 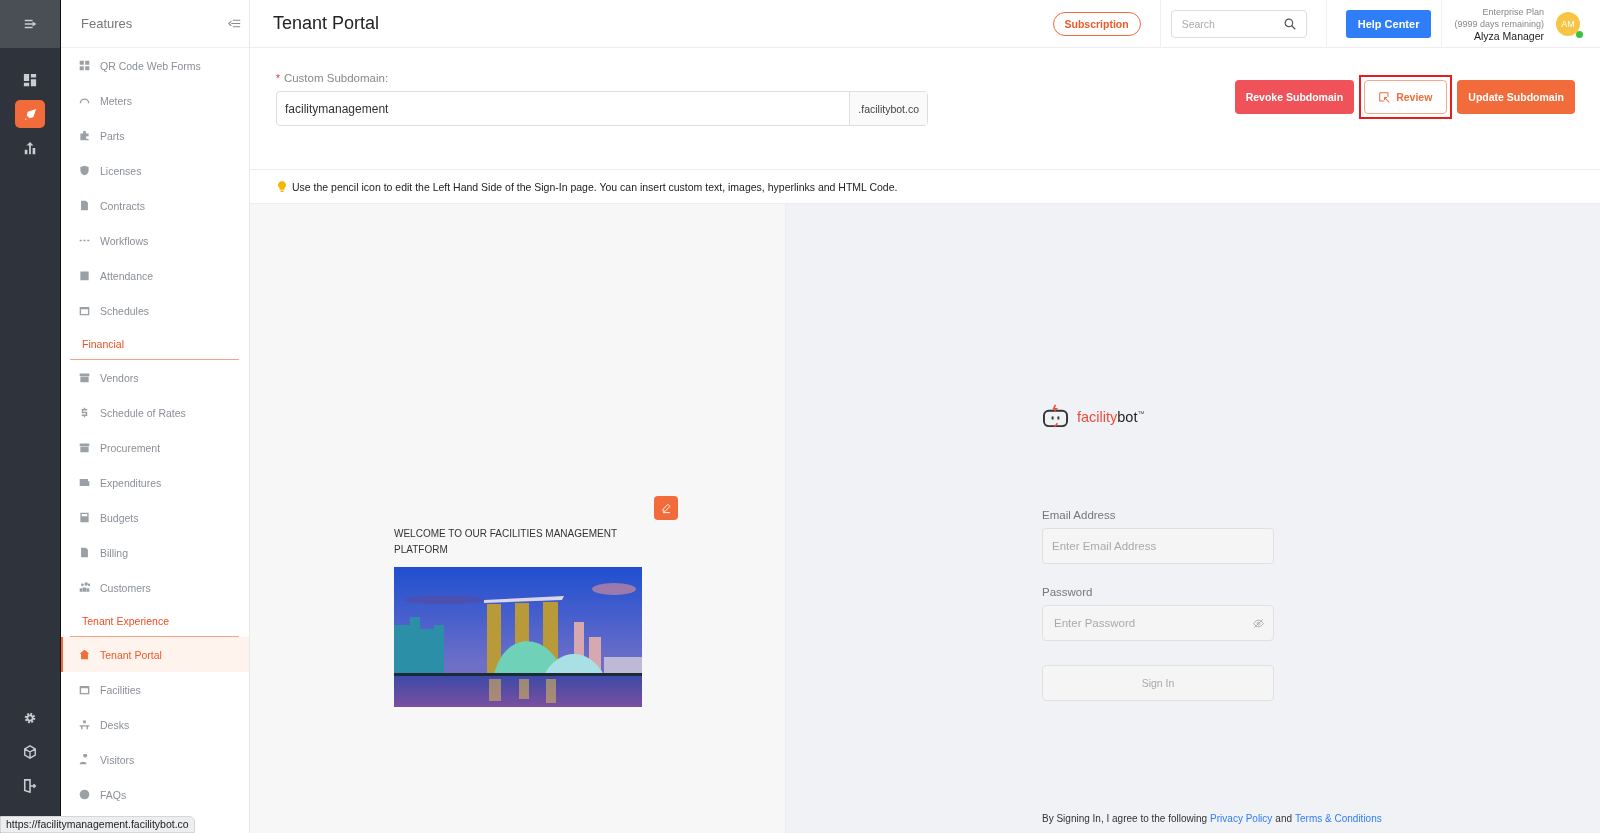 I want to click on sidebar-item: Procurement, so click(x=155, y=447).